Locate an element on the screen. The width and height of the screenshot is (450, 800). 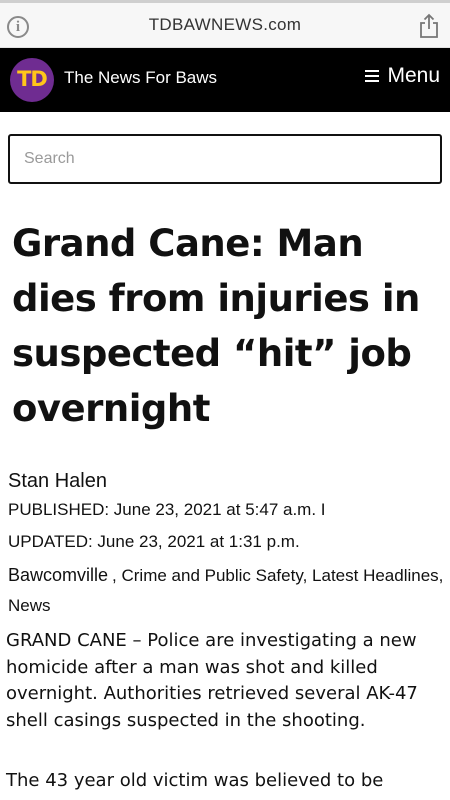
published-date: PUBLISHED: June 23, 2021 at 5:47 a.m. I is located at coordinates (167, 509).